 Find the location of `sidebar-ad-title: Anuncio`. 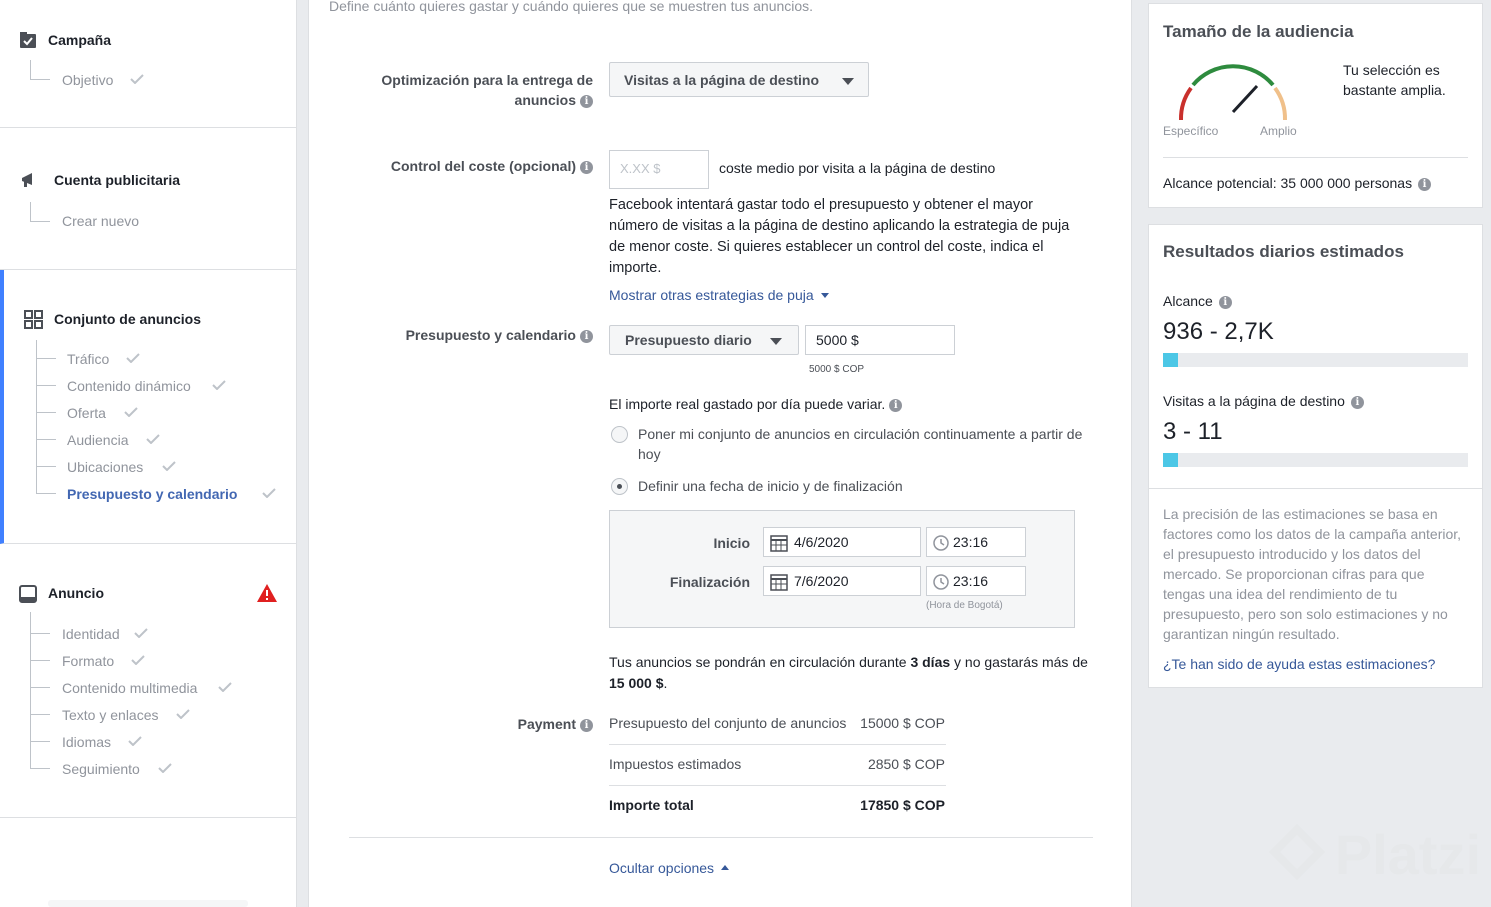

sidebar-ad-title: Anuncio is located at coordinates (76, 593).